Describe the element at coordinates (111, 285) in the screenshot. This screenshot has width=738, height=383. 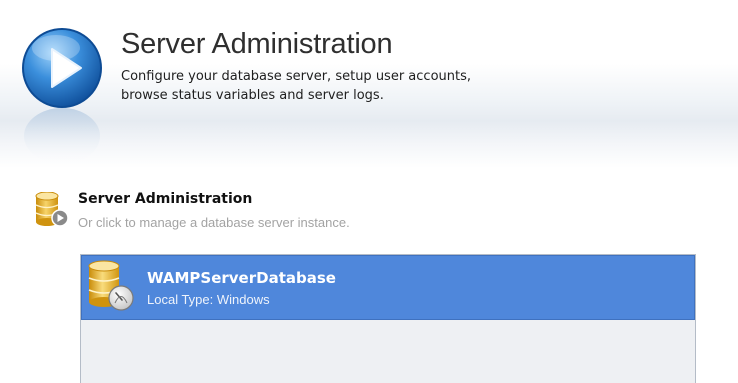
I see `database-server-icon` at that location.